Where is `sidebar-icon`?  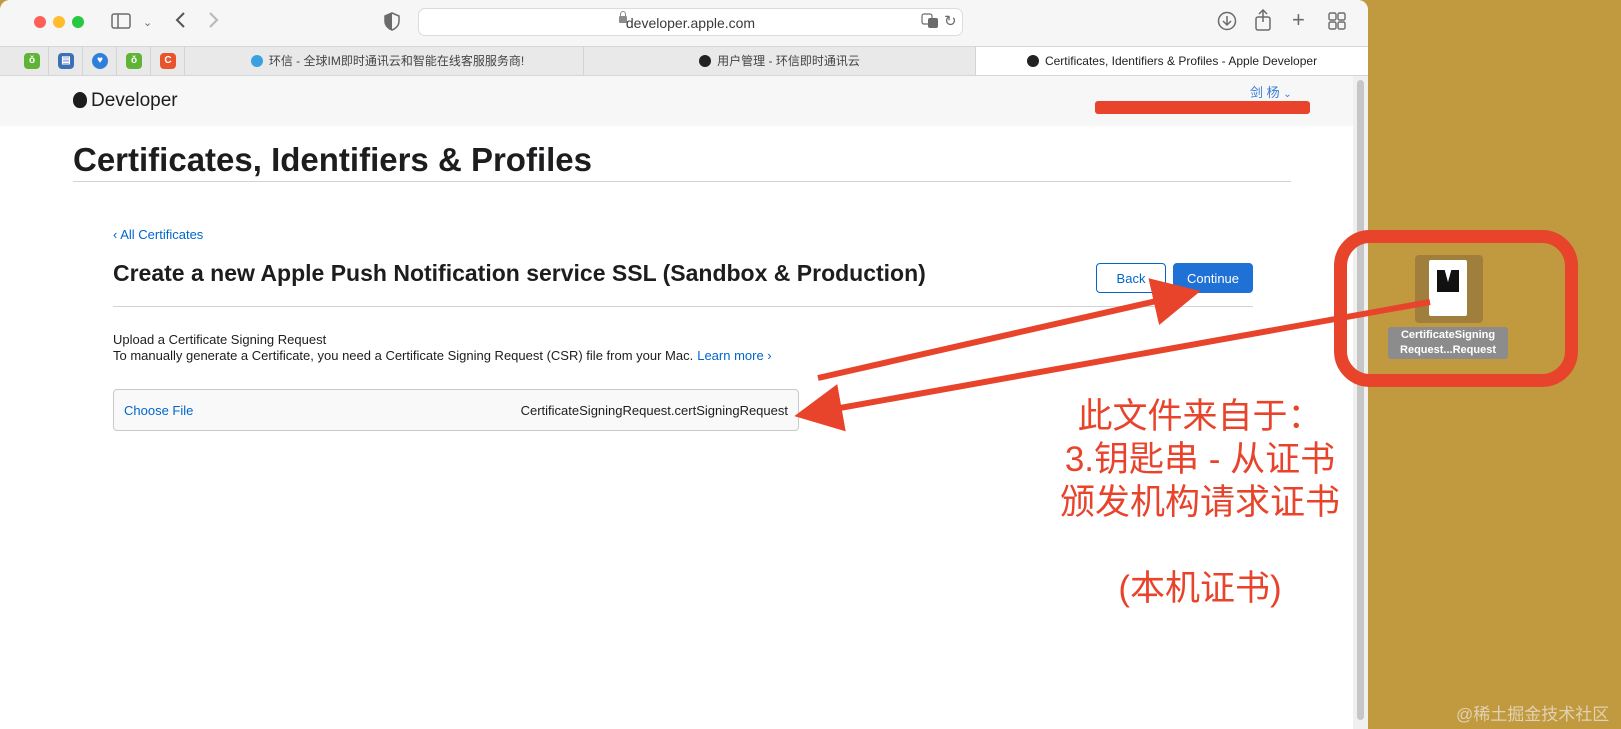
sidebar-icon is located at coordinates (121, 23).